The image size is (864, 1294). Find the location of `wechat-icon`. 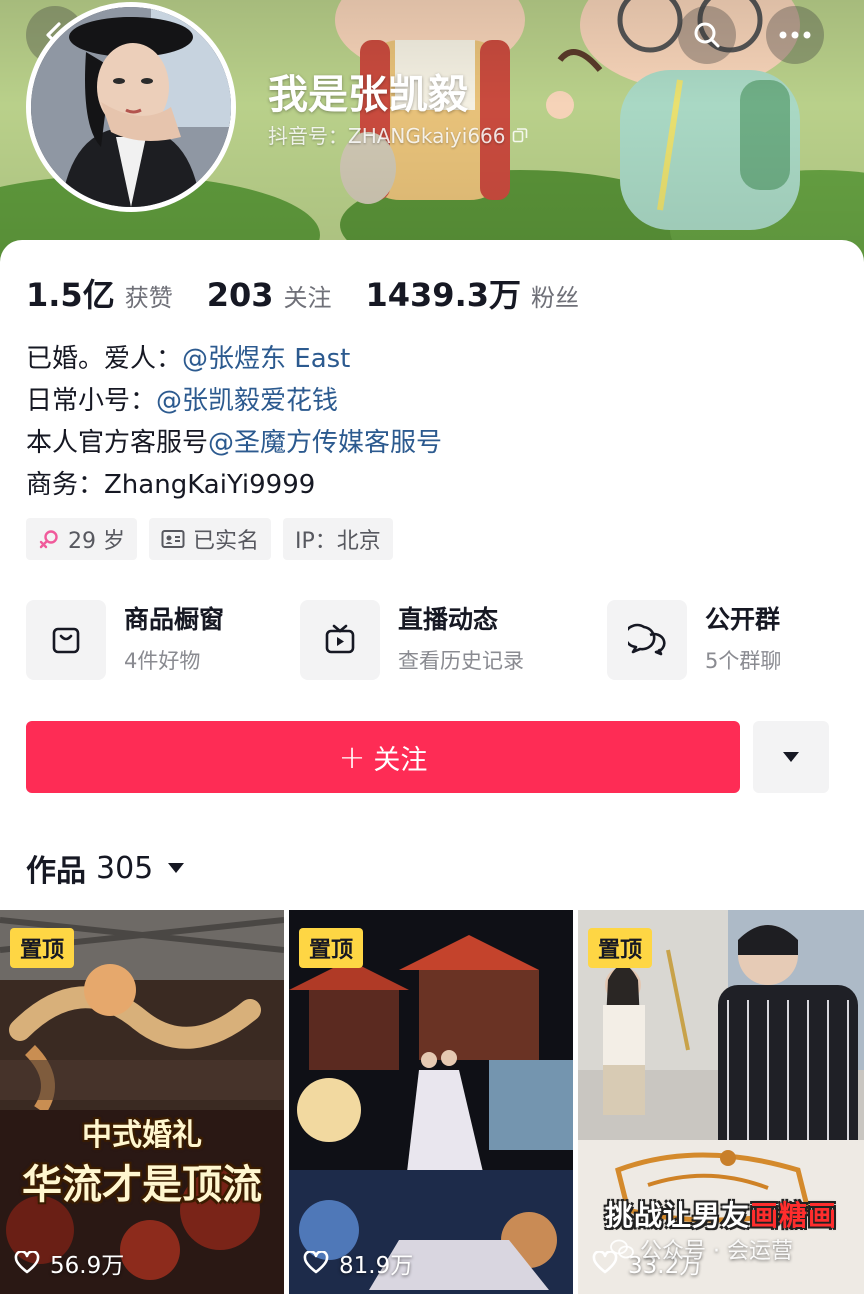

wechat-icon is located at coordinates (622, 1249).